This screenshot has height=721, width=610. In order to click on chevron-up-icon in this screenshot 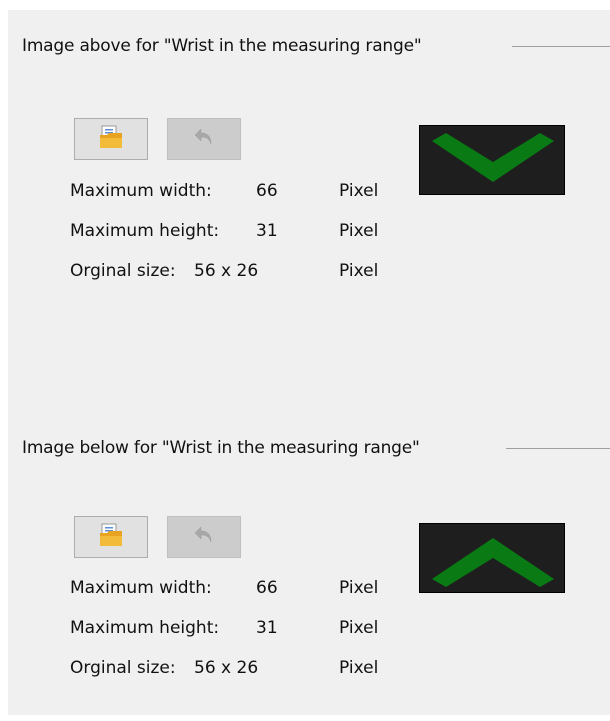, I will do `click(493, 568)`.